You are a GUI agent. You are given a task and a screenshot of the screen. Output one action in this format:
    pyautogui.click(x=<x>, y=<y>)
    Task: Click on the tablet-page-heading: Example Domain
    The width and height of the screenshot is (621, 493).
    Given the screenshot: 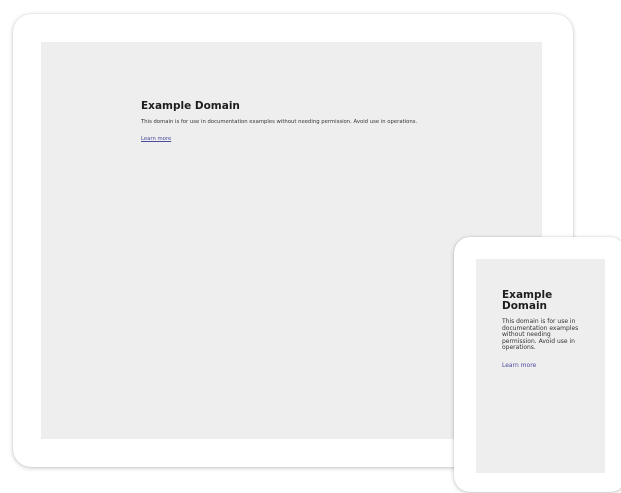 What is the action you would take?
    pyautogui.click(x=190, y=106)
    